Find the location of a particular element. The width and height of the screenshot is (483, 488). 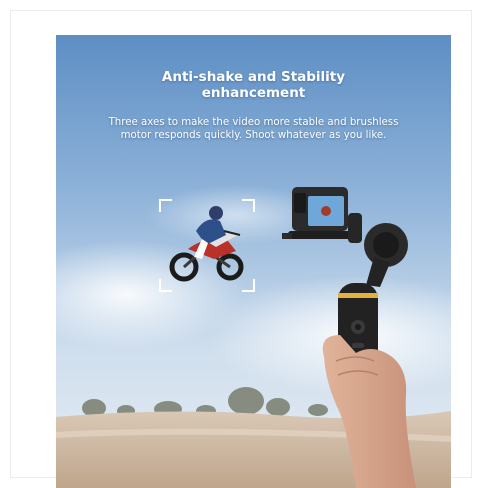

headline-line: Anti-shake and Stability is located at coordinates (253, 77).